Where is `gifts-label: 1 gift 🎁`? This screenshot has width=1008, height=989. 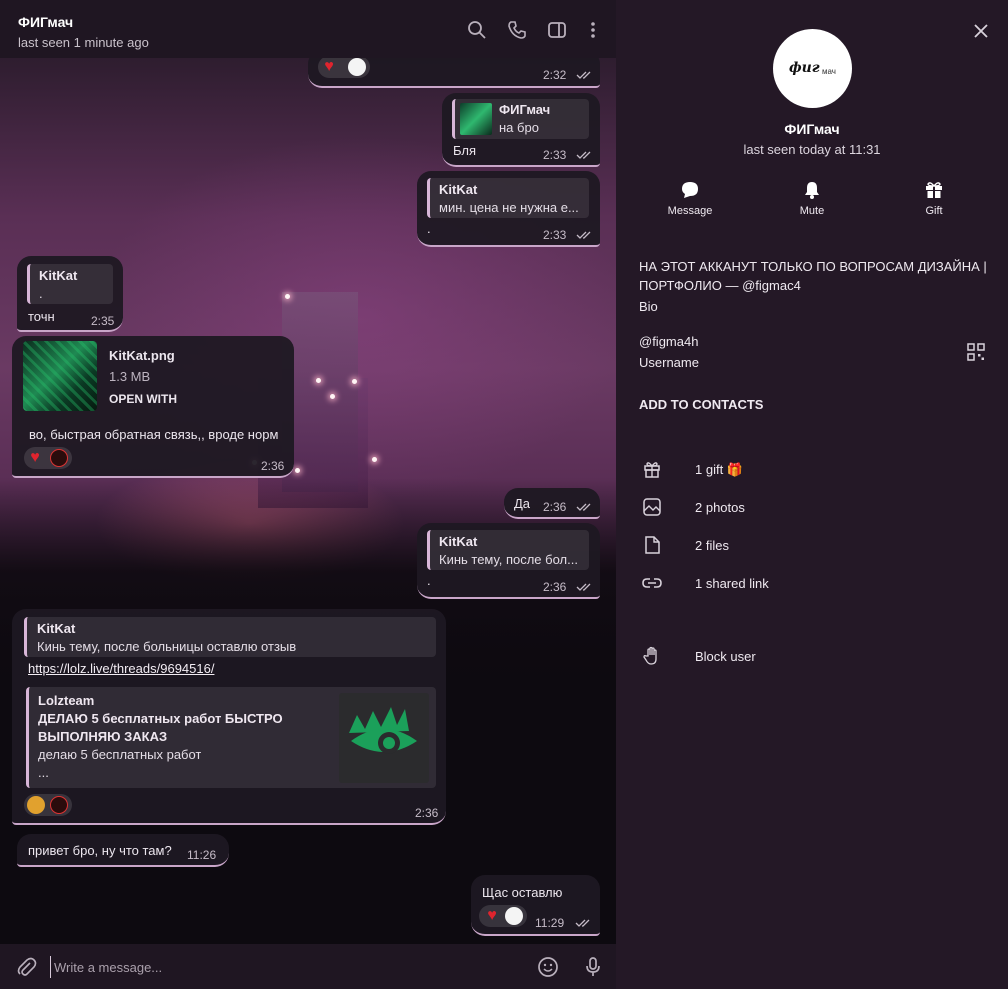
gifts-label: 1 gift 🎁 is located at coordinates (719, 469).